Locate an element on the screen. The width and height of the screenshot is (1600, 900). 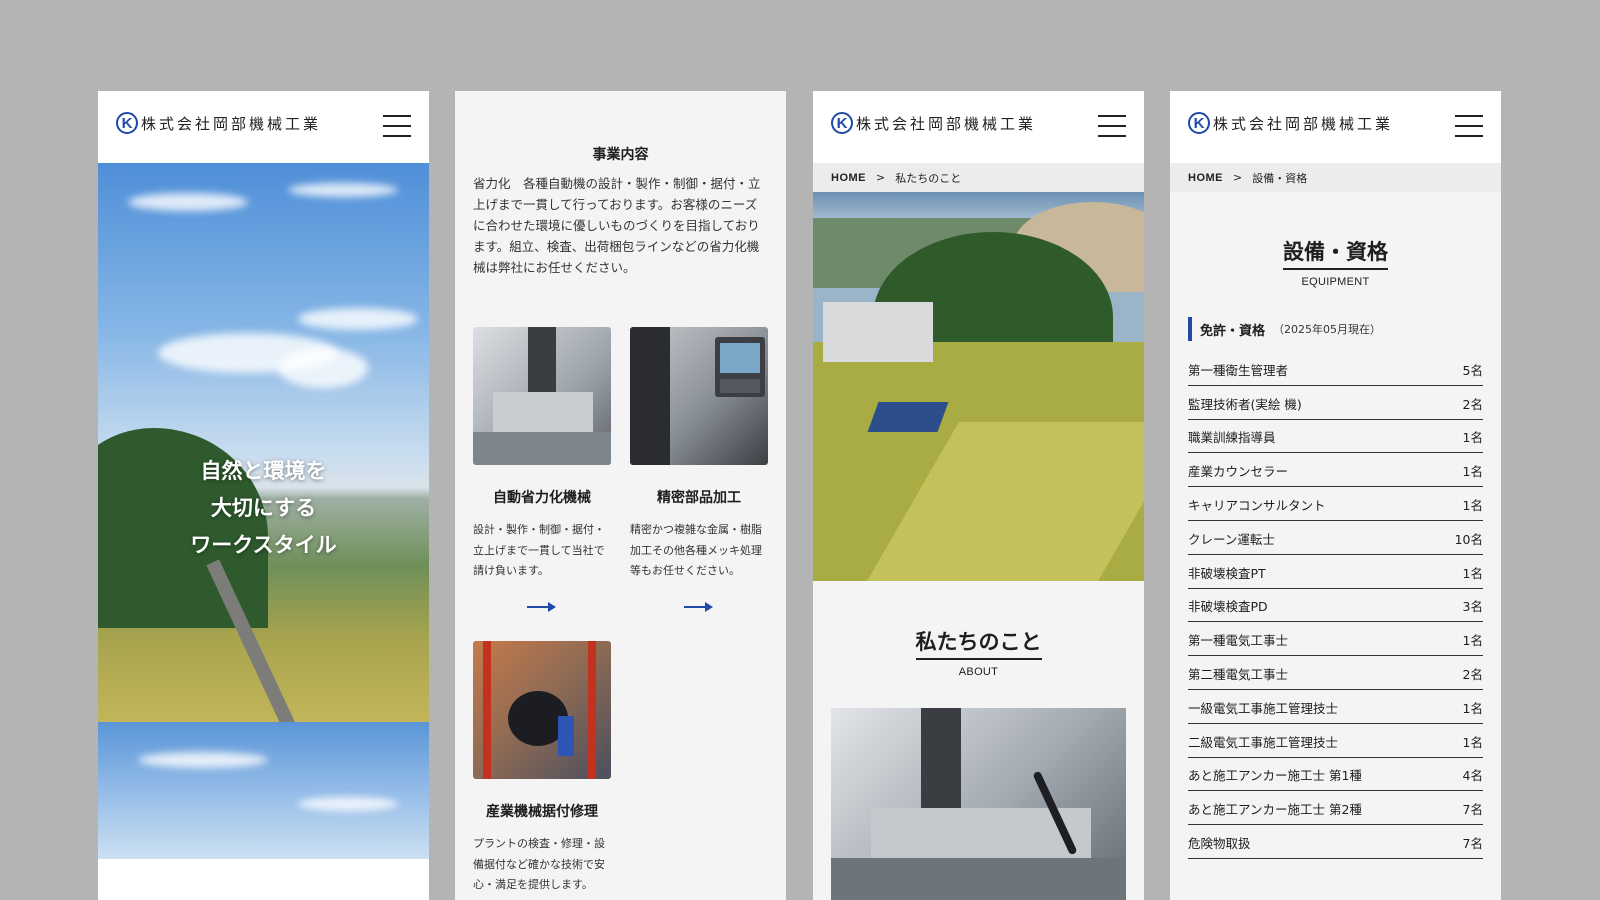
page-subtitle: EQUIPMENT is located at coordinates (1335, 282).